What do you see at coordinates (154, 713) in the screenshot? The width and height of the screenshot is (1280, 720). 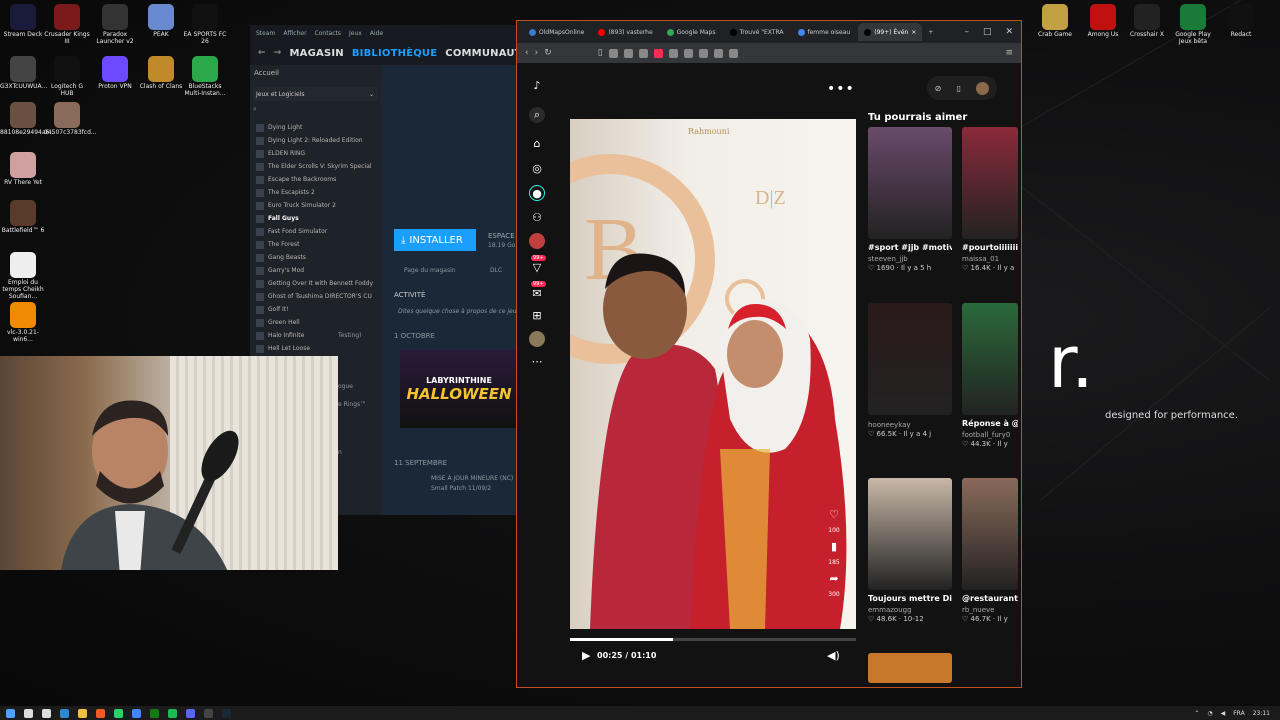 I see `xbox-icon` at bounding box center [154, 713].